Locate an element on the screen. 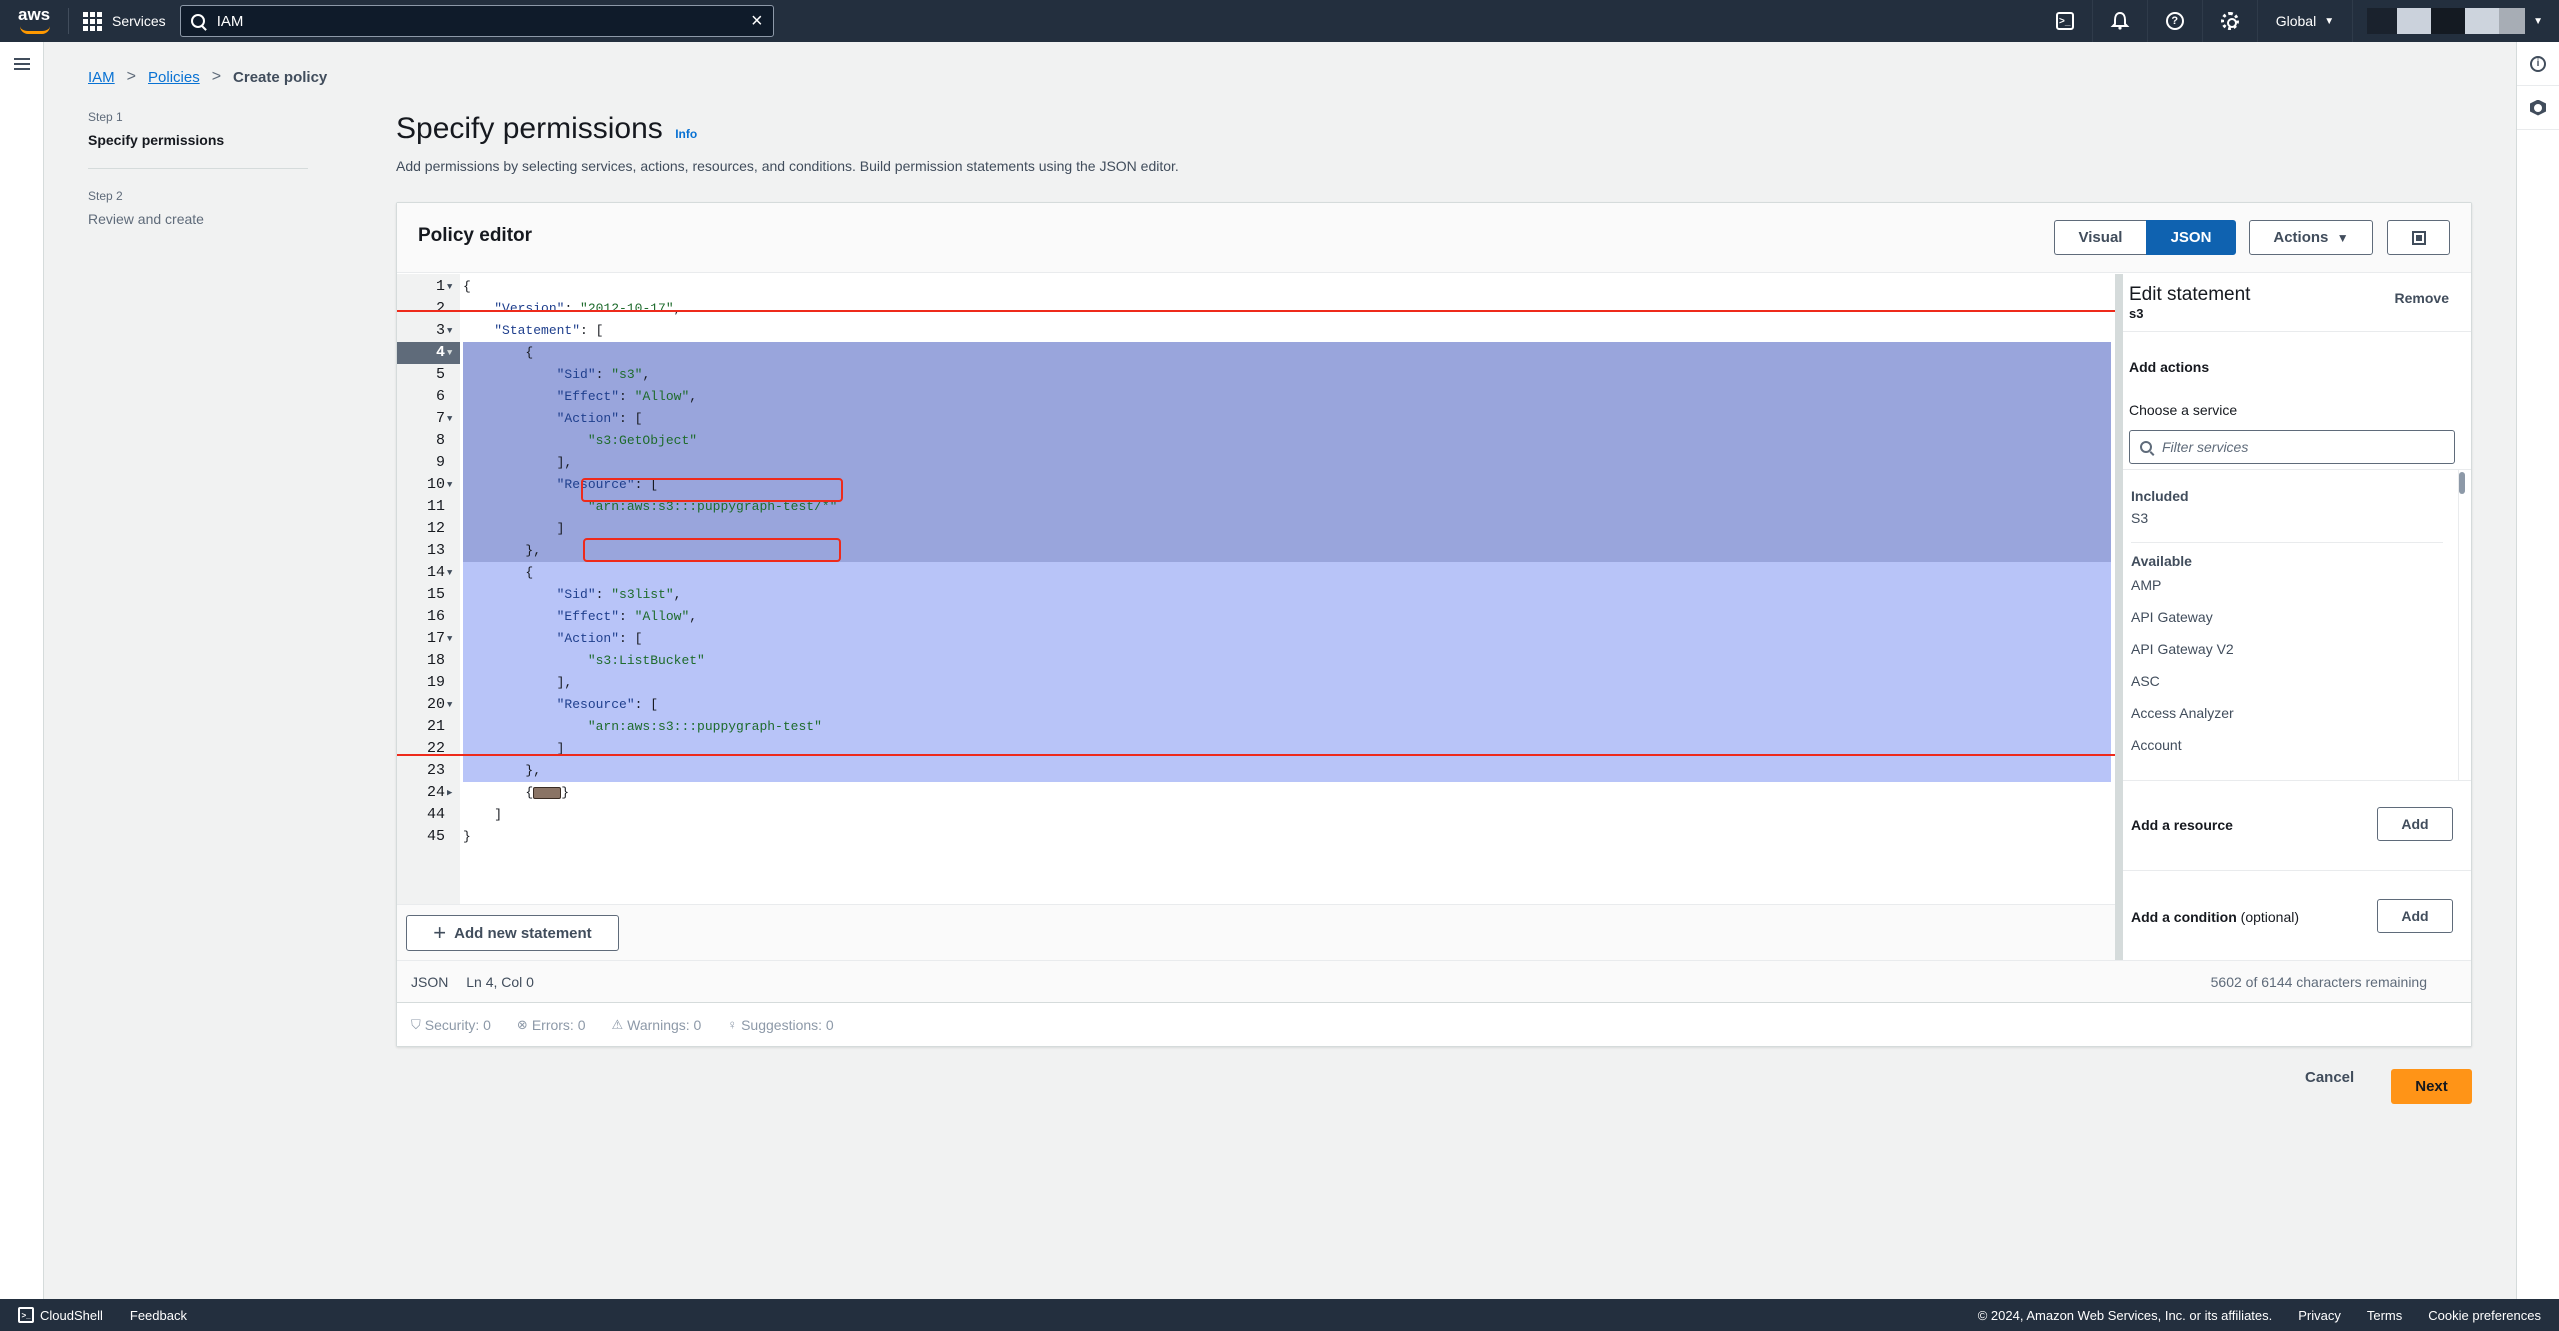 The width and height of the screenshot is (2559, 1331). code-line: 21 "arn:aws:s3:::puppygraph-test" is located at coordinates (1256, 727).